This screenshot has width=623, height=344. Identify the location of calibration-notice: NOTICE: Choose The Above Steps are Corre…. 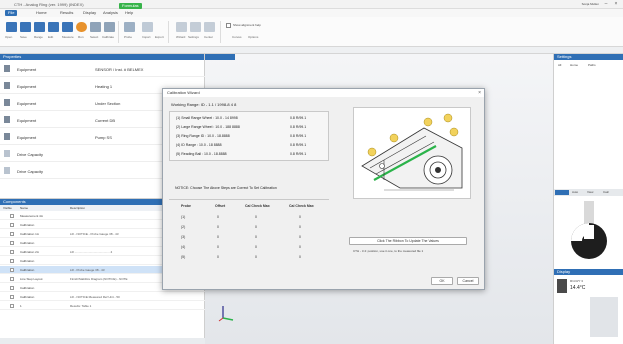
(226, 188).